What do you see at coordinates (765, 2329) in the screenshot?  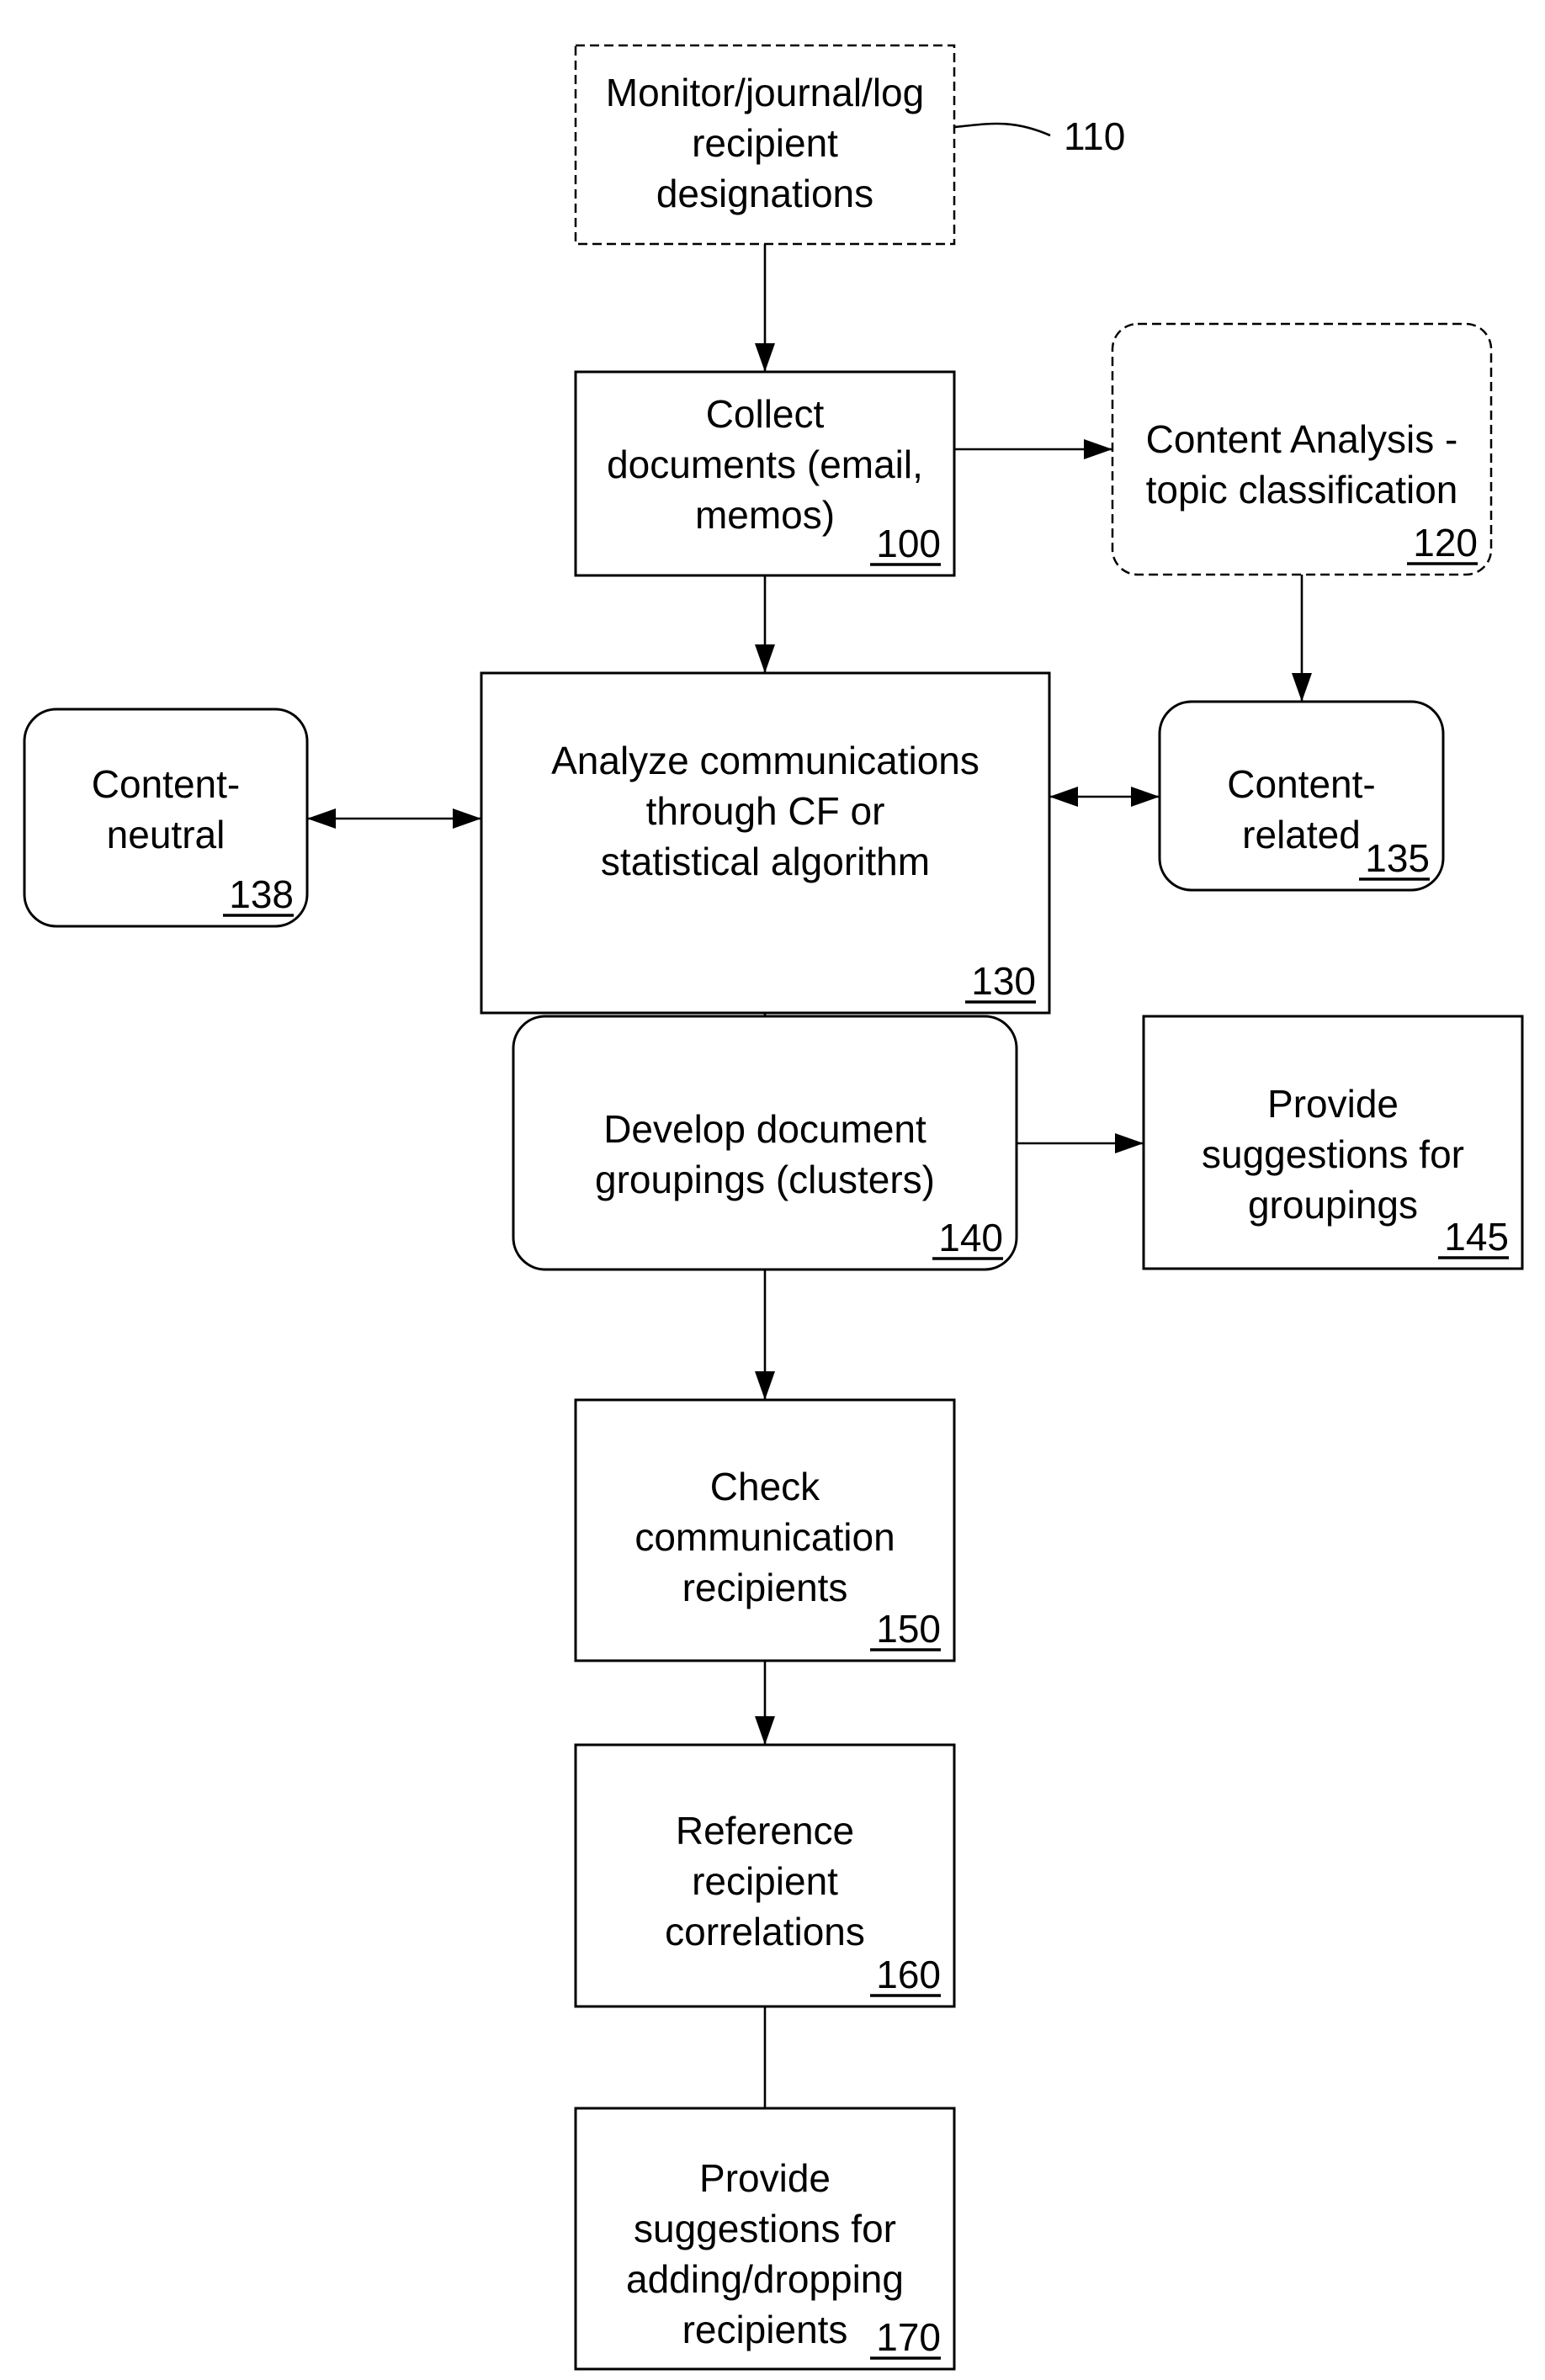 I see `node-170-label-line: recipients` at bounding box center [765, 2329].